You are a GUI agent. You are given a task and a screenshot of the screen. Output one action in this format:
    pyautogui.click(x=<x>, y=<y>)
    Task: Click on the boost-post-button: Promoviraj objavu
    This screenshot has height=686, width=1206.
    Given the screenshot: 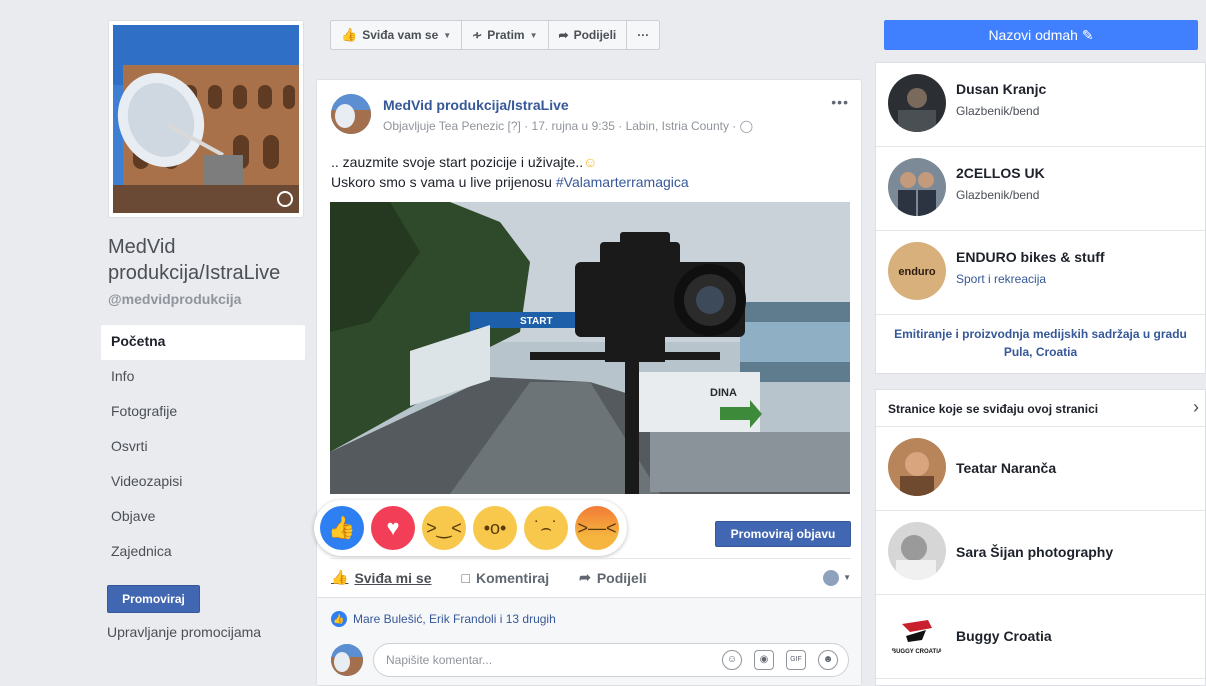 What is the action you would take?
    pyautogui.click(x=783, y=534)
    